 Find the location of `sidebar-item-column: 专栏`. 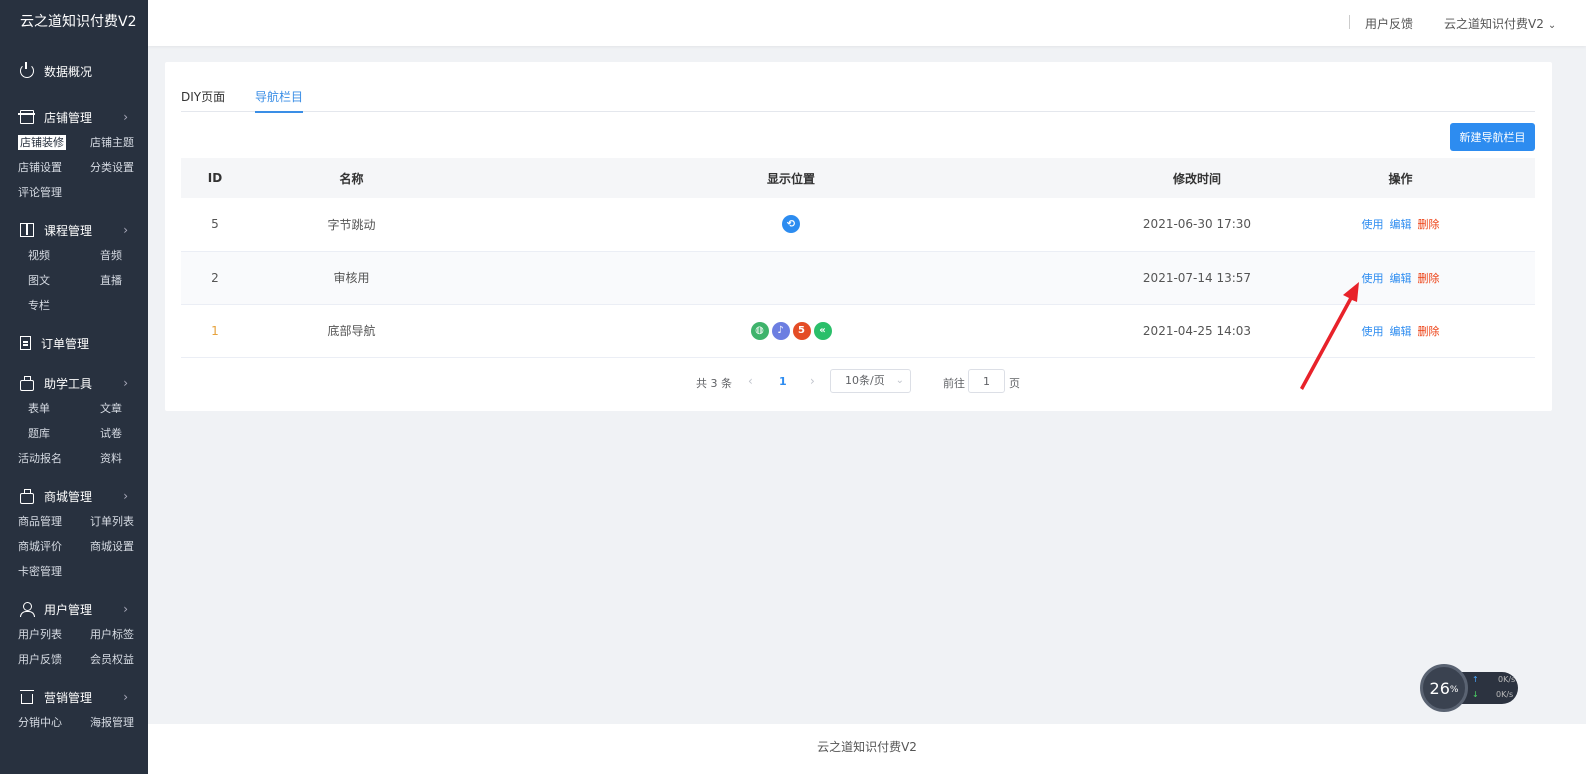

sidebar-item-column: 专栏 is located at coordinates (37, 305).